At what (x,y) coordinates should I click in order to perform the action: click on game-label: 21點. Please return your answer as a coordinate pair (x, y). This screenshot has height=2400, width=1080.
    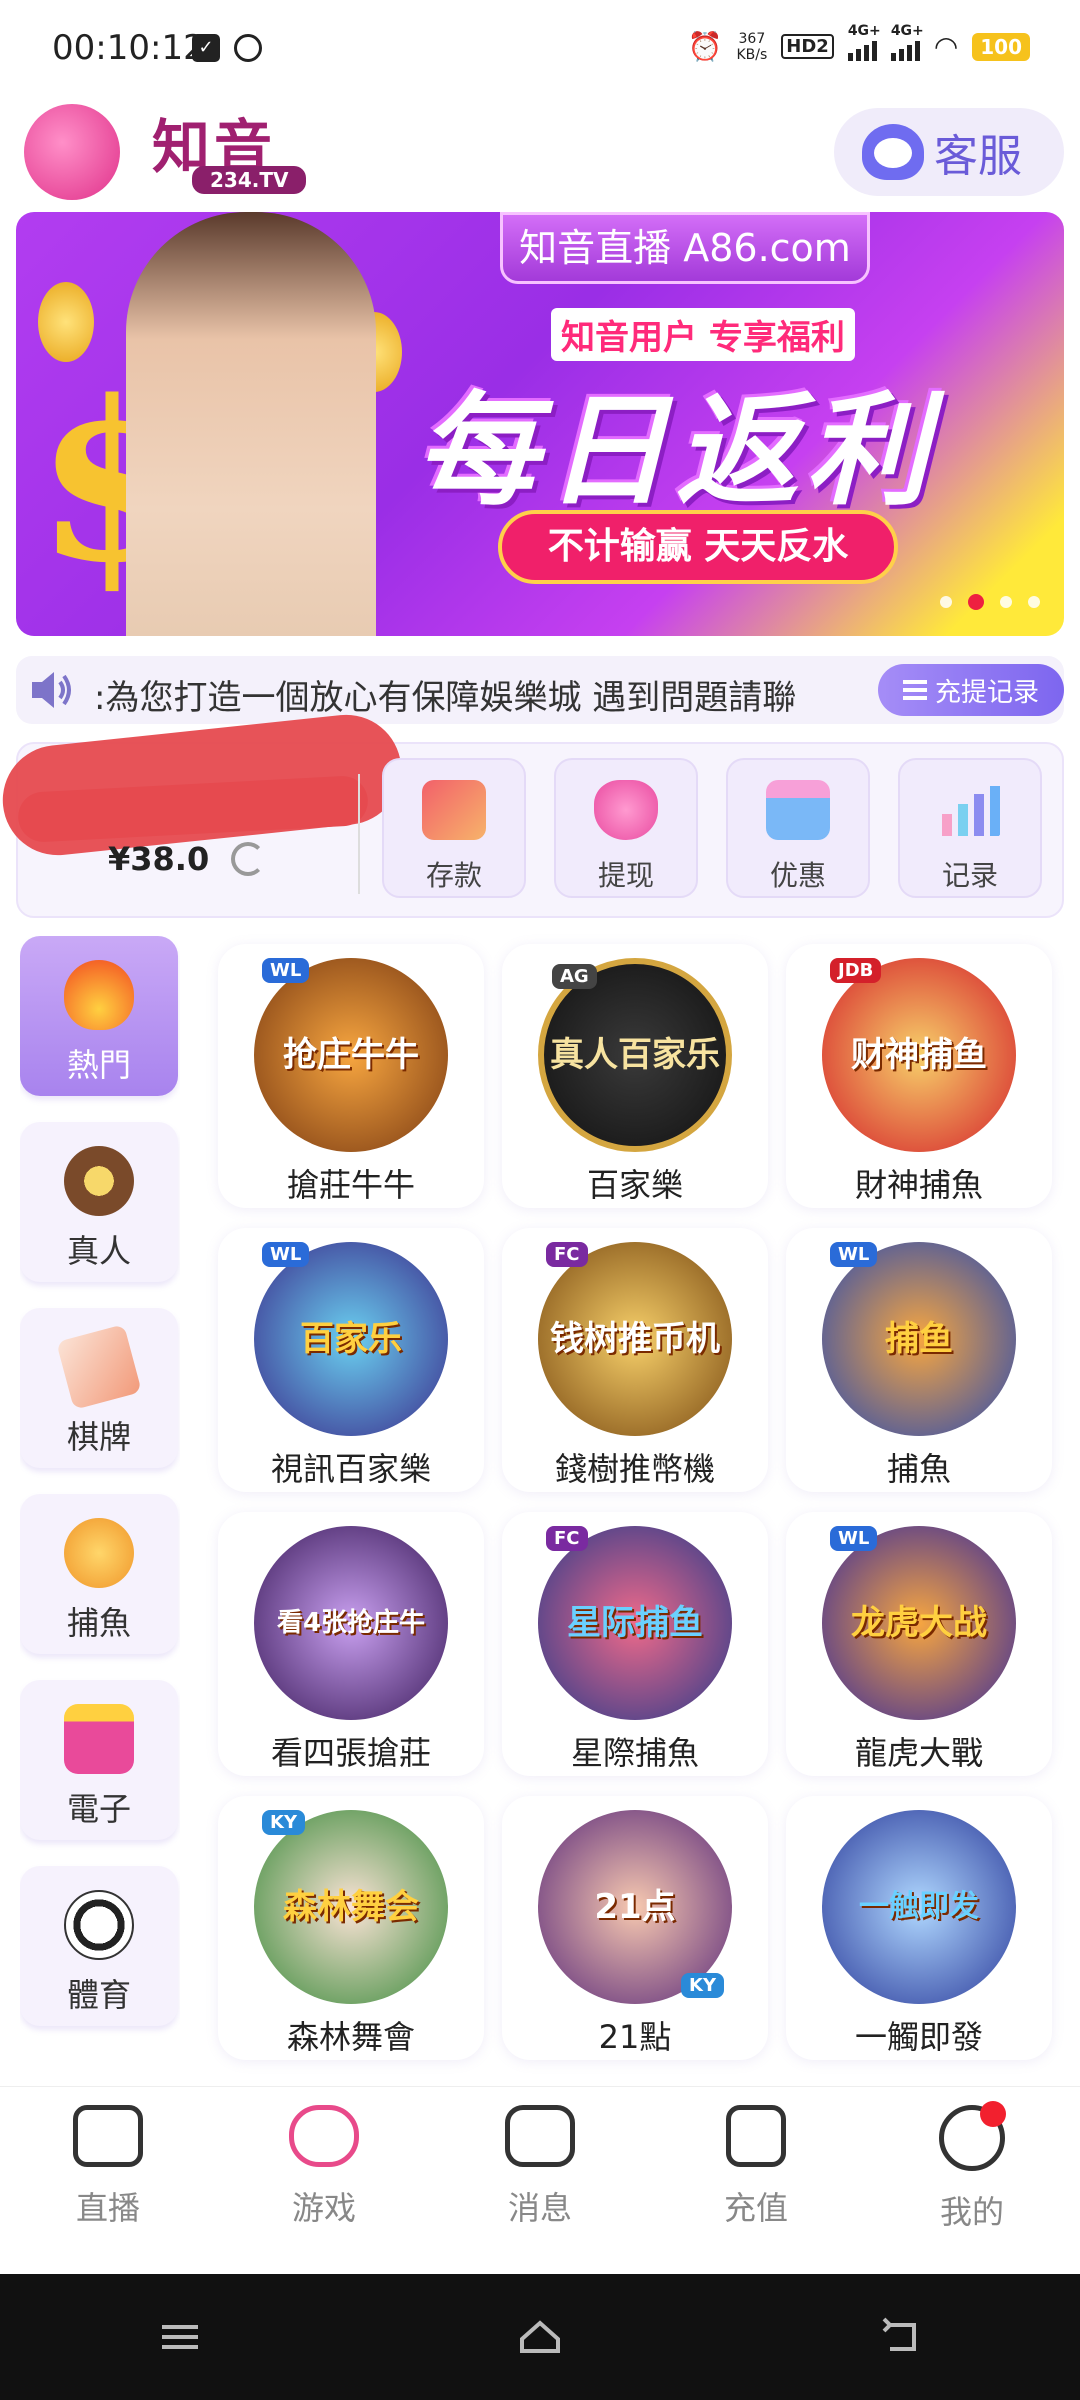
    Looking at the image, I should click on (635, 2037).